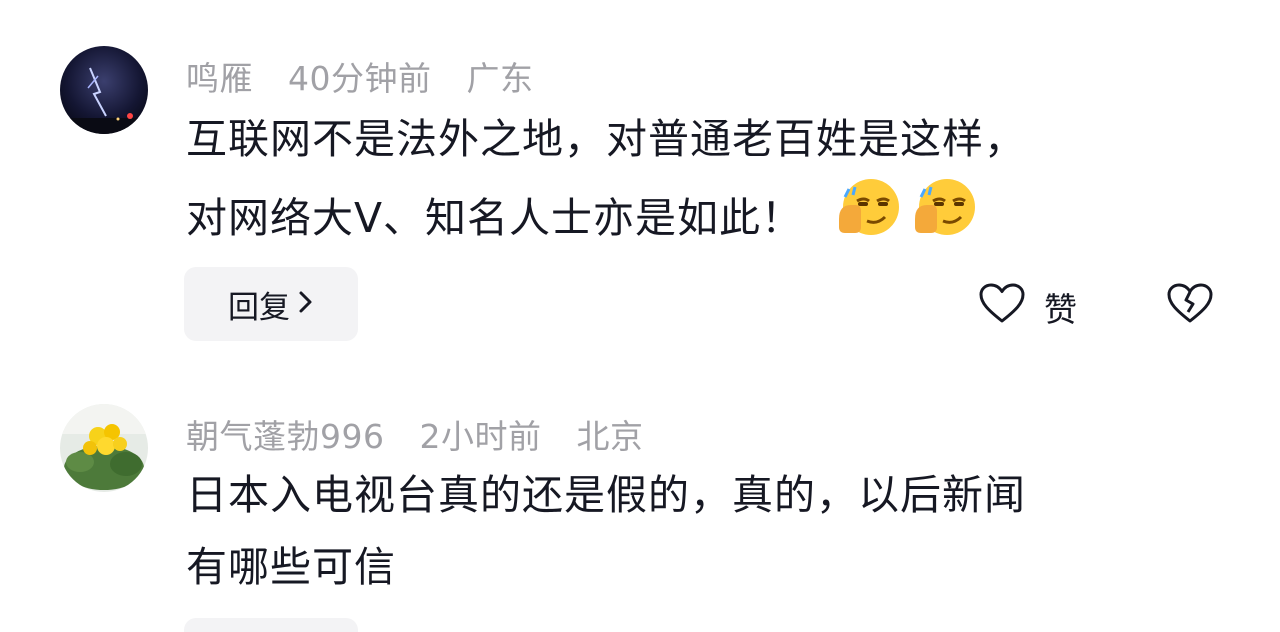  What do you see at coordinates (291, 567) in the screenshot?
I see `comment-text-line: 有哪些可信` at bounding box center [291, 567].